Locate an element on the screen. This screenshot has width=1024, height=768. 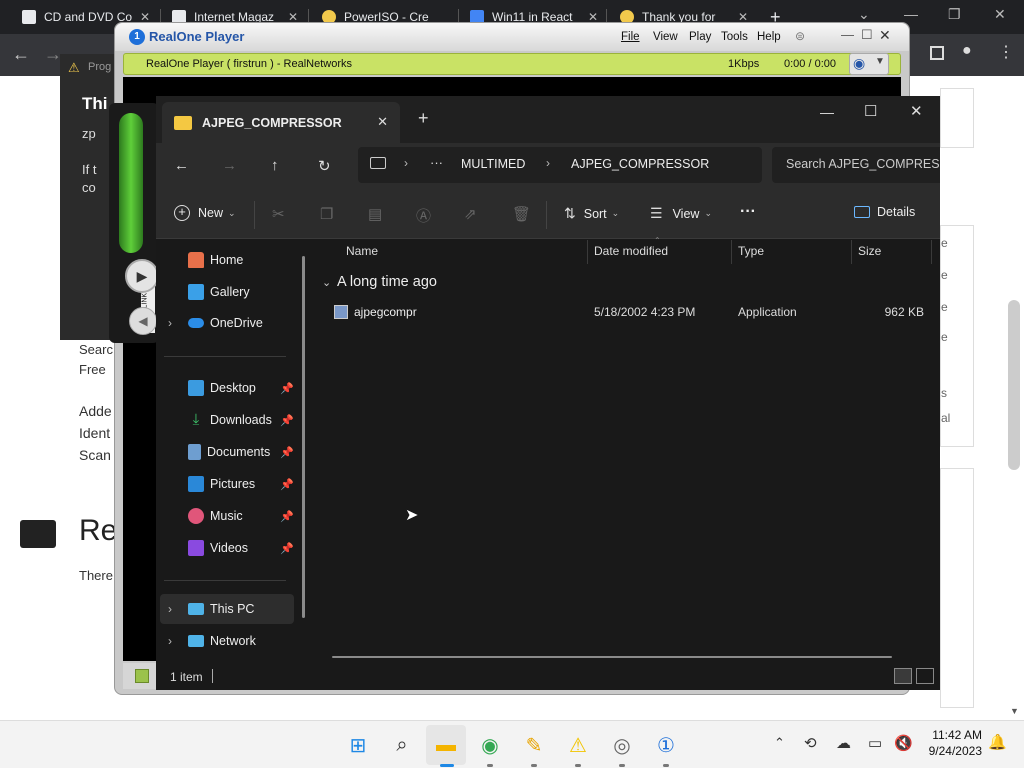
nav-gallery: Gallery is located at coordinates (219, 292).